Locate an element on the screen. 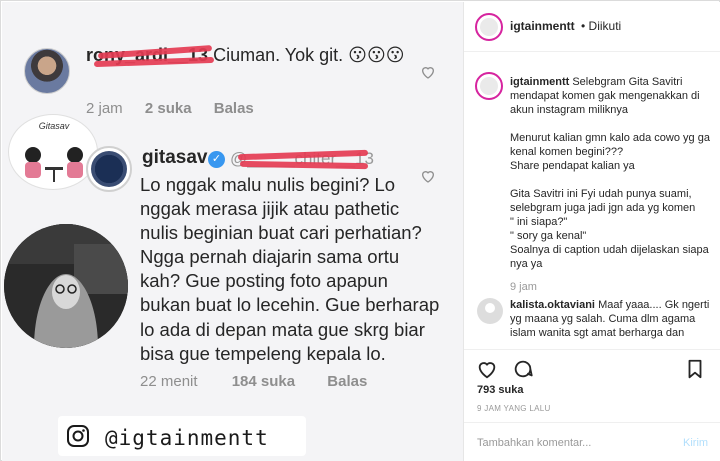 The height and width of the screenshot is (461, 720). like-count: 793 suka is located at coordinates (500, 390).